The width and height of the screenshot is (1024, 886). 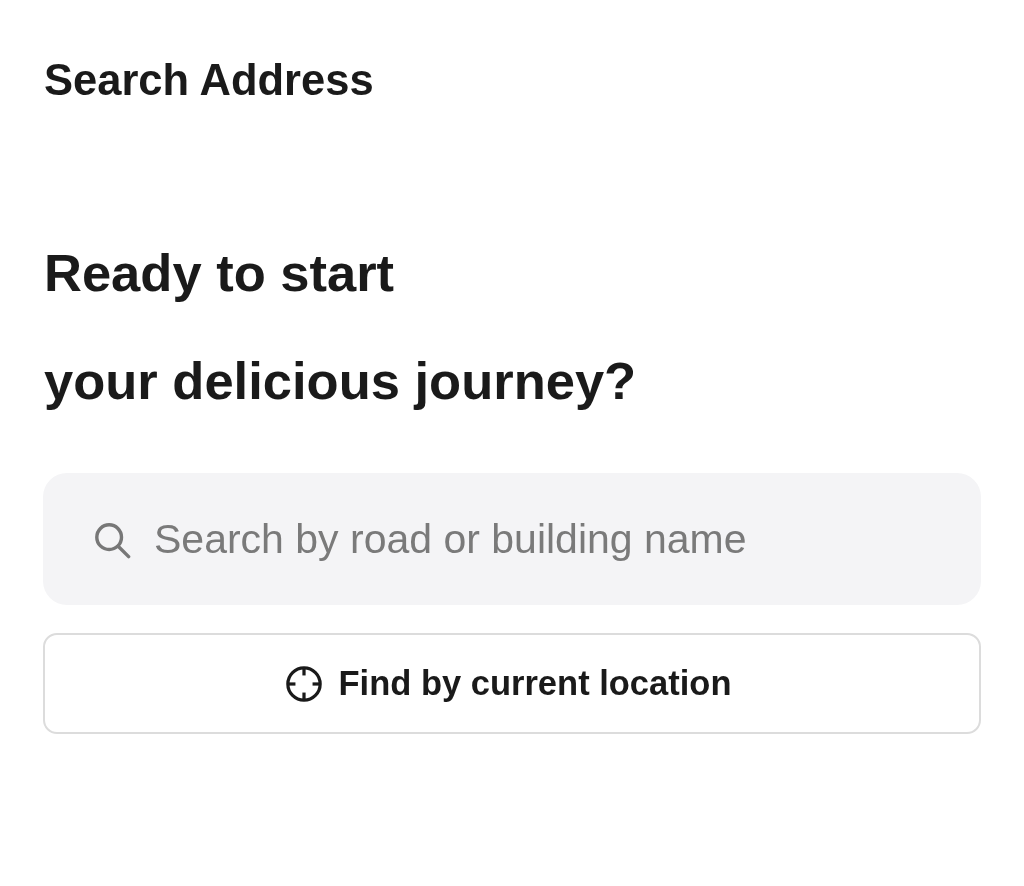 What do you see at coordinates (209, 80) in the screenshot?
I see `page-title: Search Address` at bounding box center [209, 80].